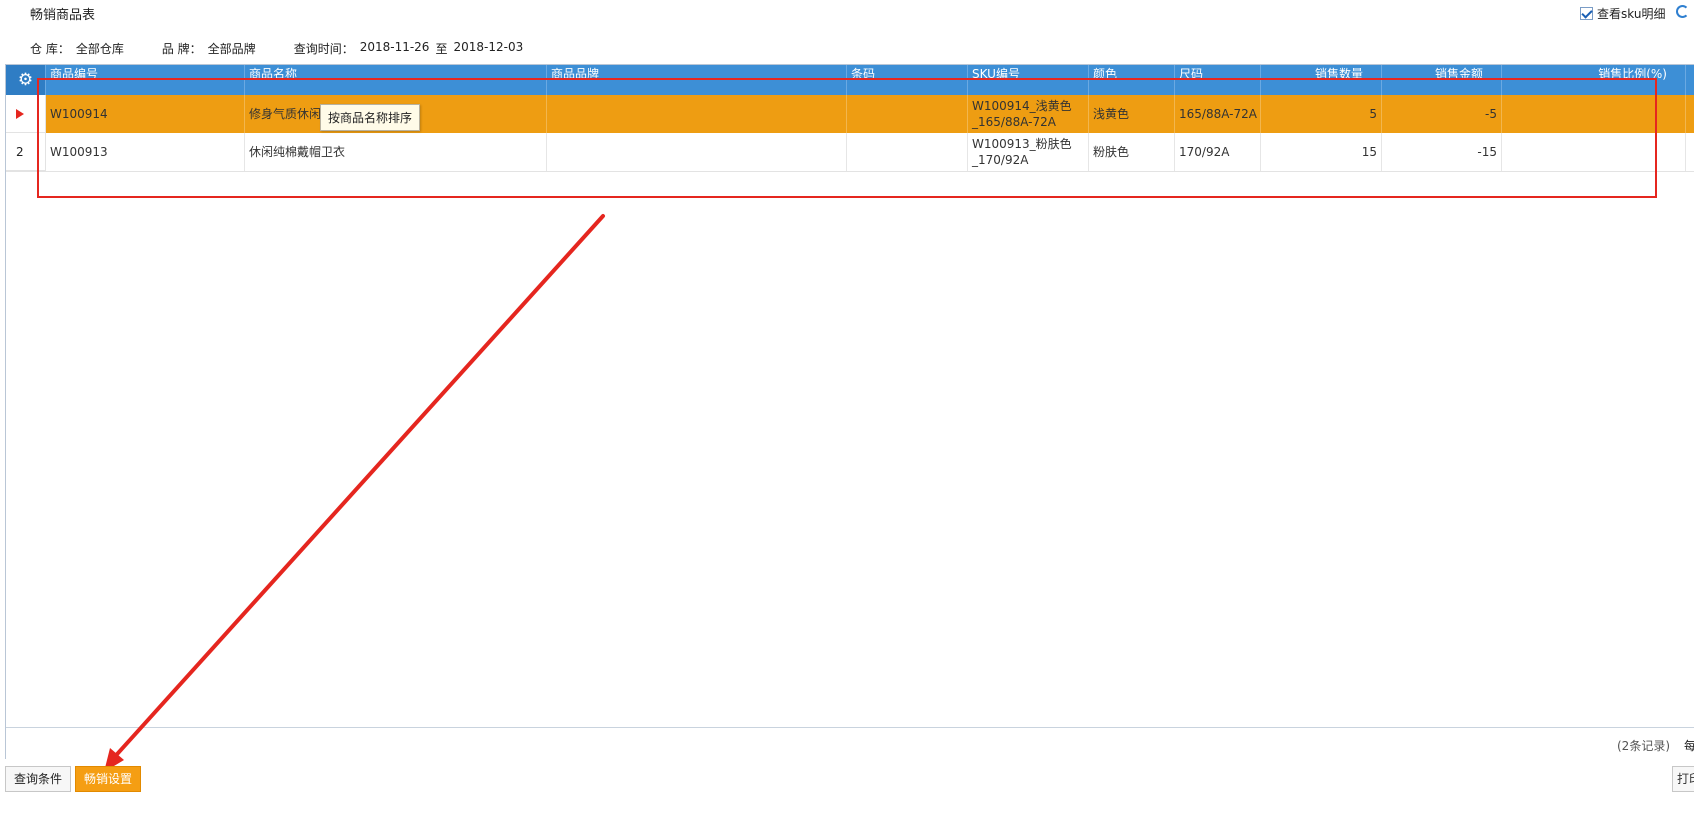 Image resolution: width=1694 pixels, height=823 pixels. What do you see at coordinates (847, 138) in the screenshot?
I see `annotation-highlight-box` at bounding box center [847, 138].